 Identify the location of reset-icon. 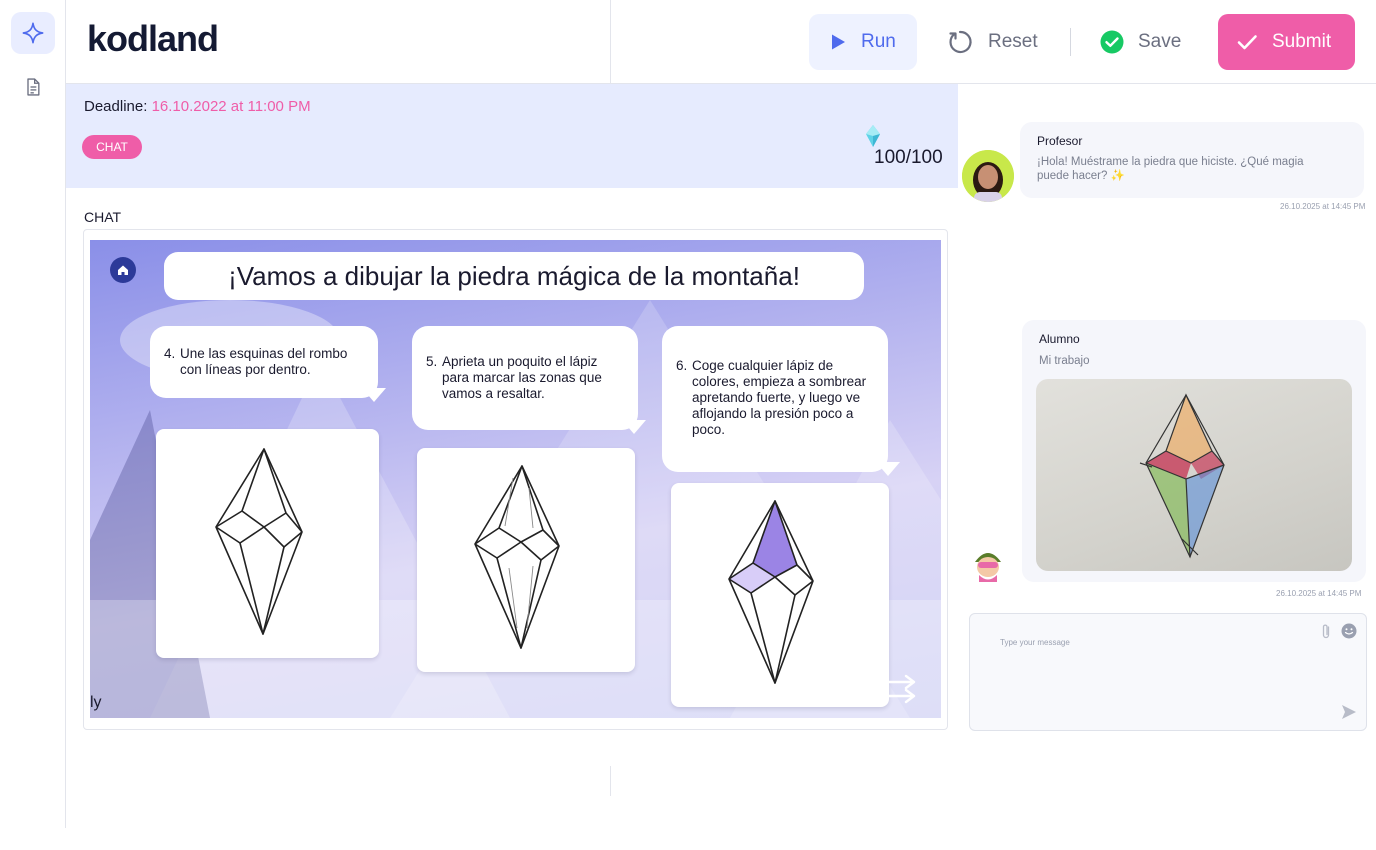
(960, 42).